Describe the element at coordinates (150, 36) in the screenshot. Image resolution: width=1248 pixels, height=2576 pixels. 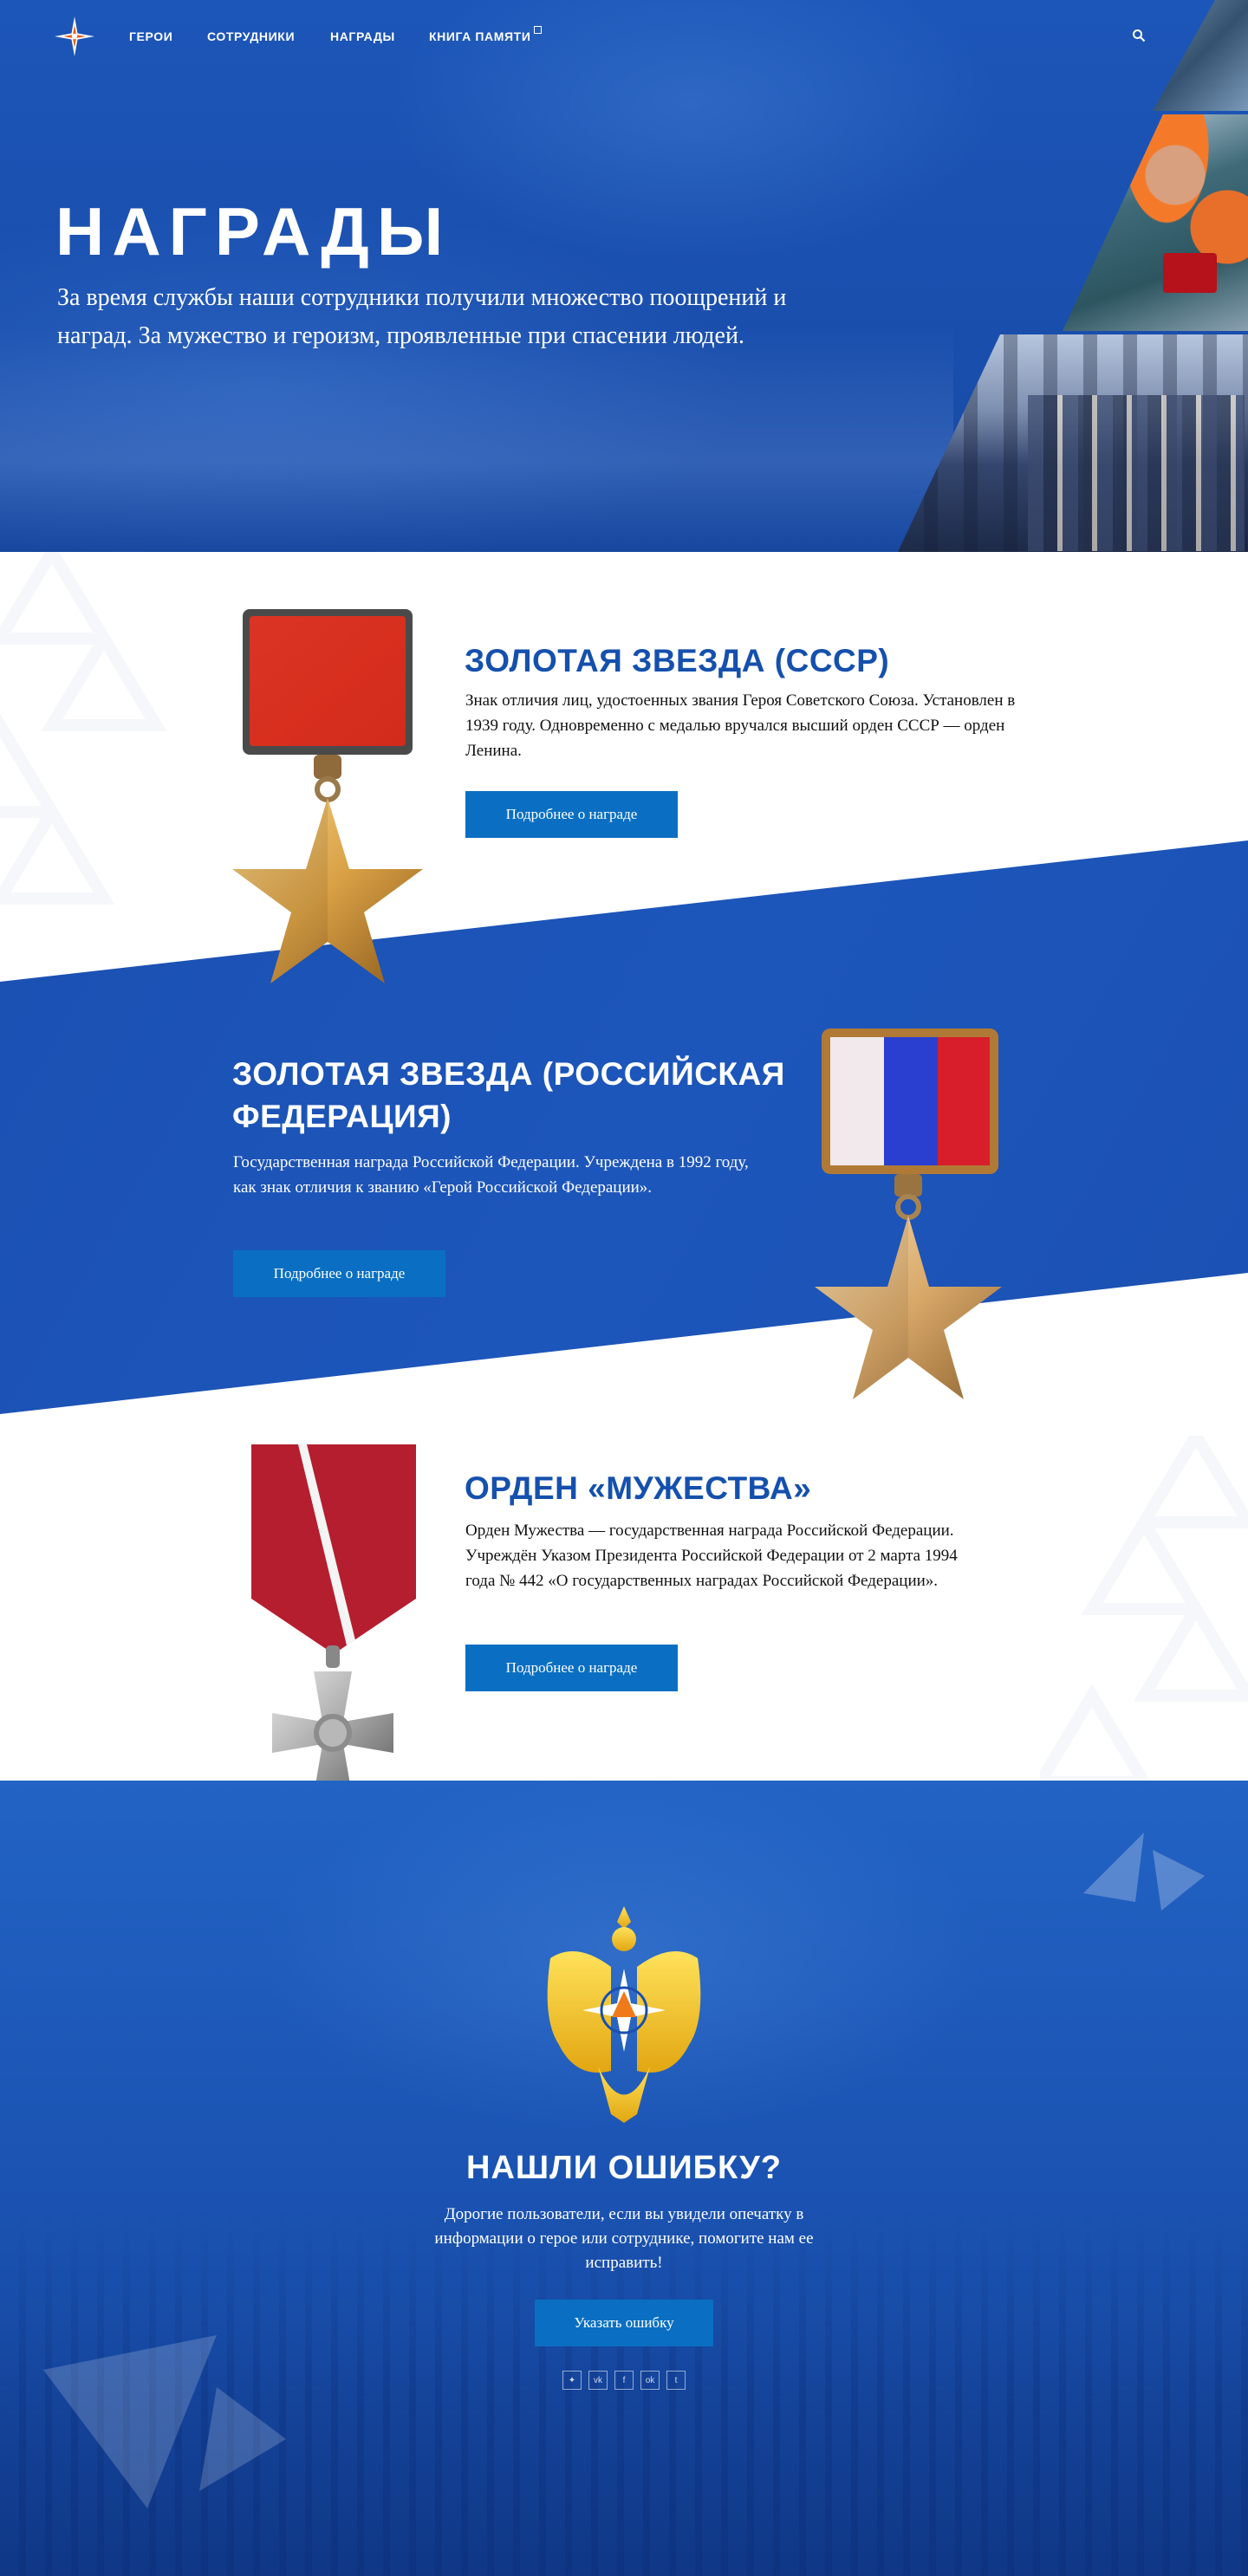
I see `nav-item-heroes: ГЕРОИ` at that location.